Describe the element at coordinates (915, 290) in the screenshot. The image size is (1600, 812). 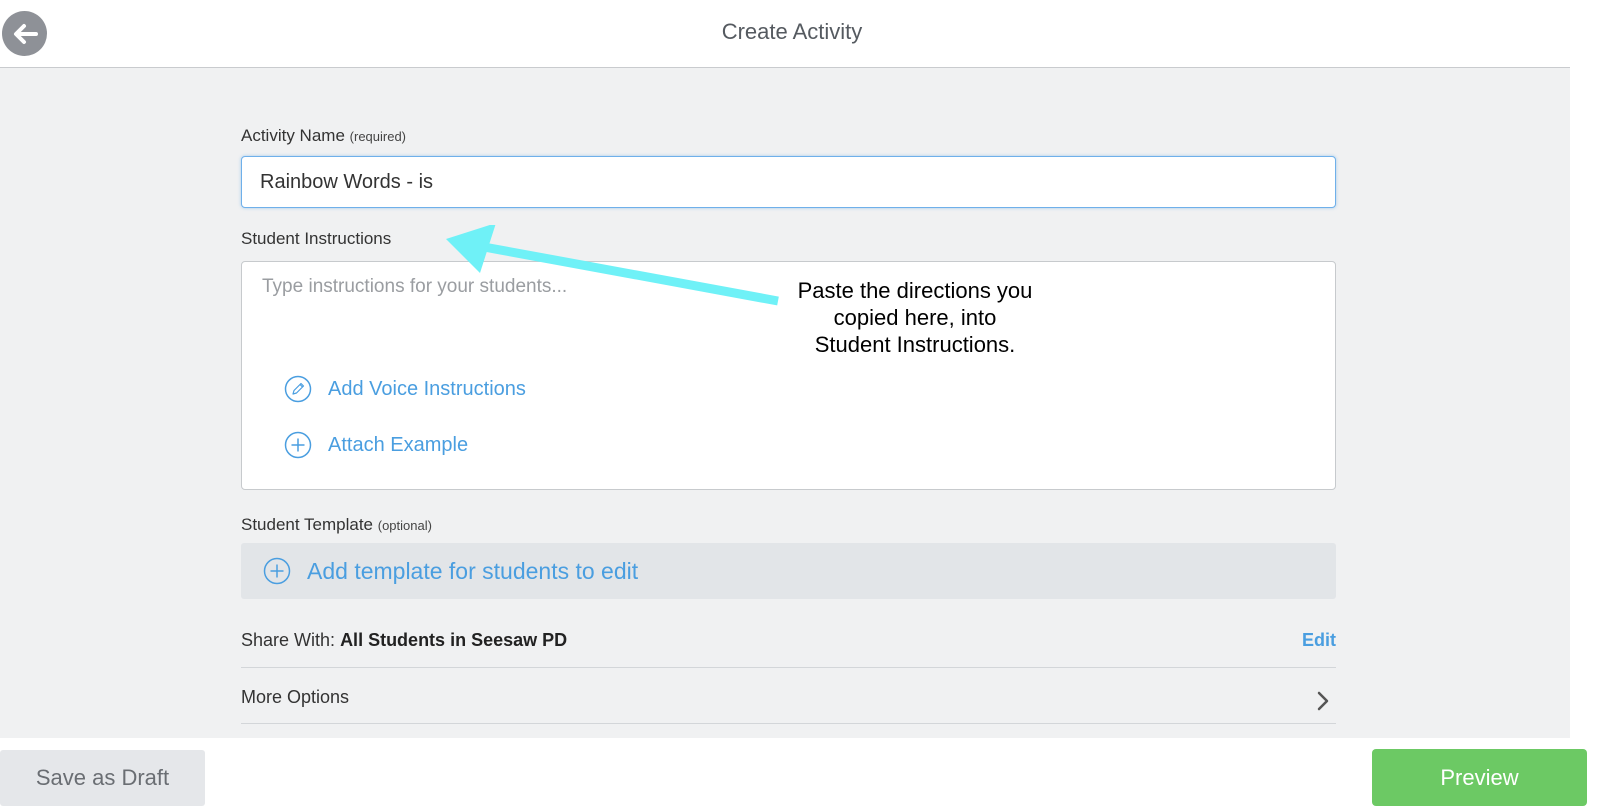
I see `annotation-line: Paste the directions you` at that location.